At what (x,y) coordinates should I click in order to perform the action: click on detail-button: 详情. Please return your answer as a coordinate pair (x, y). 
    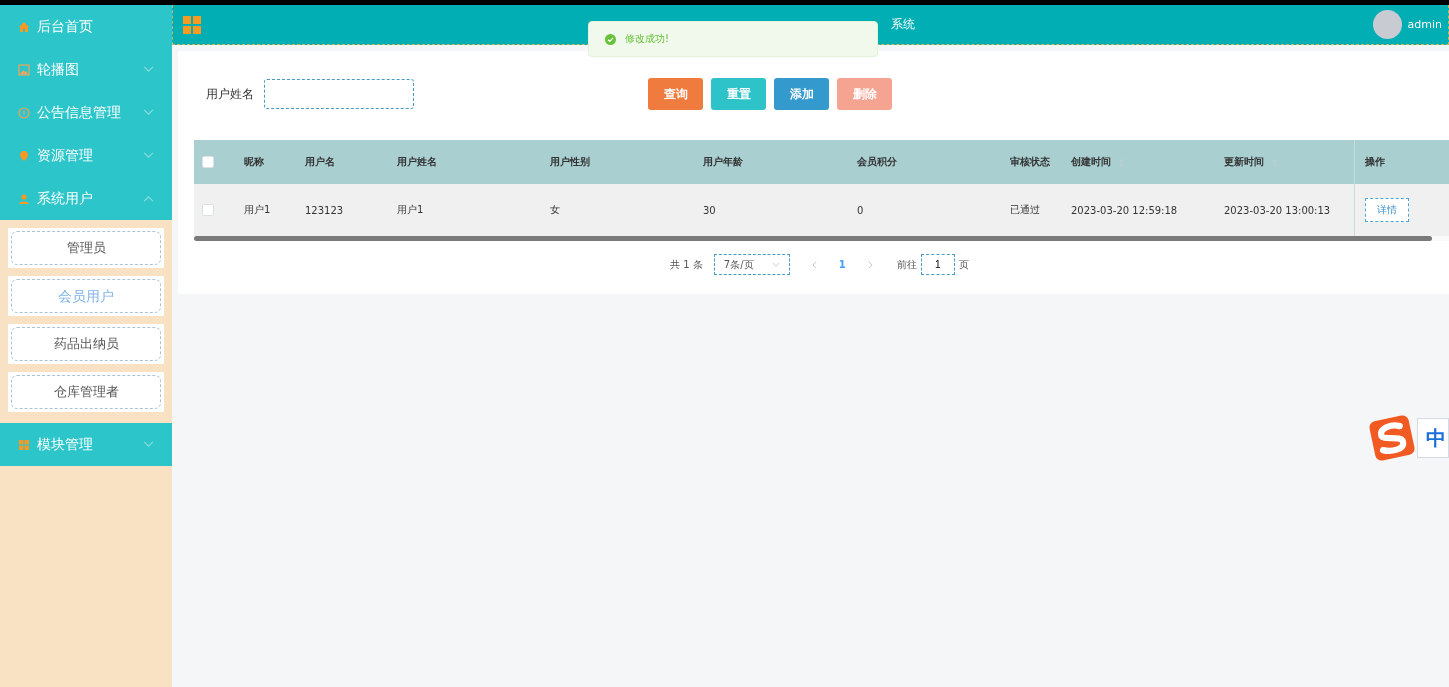
    Looking at the image, I should click on (1387, 210).